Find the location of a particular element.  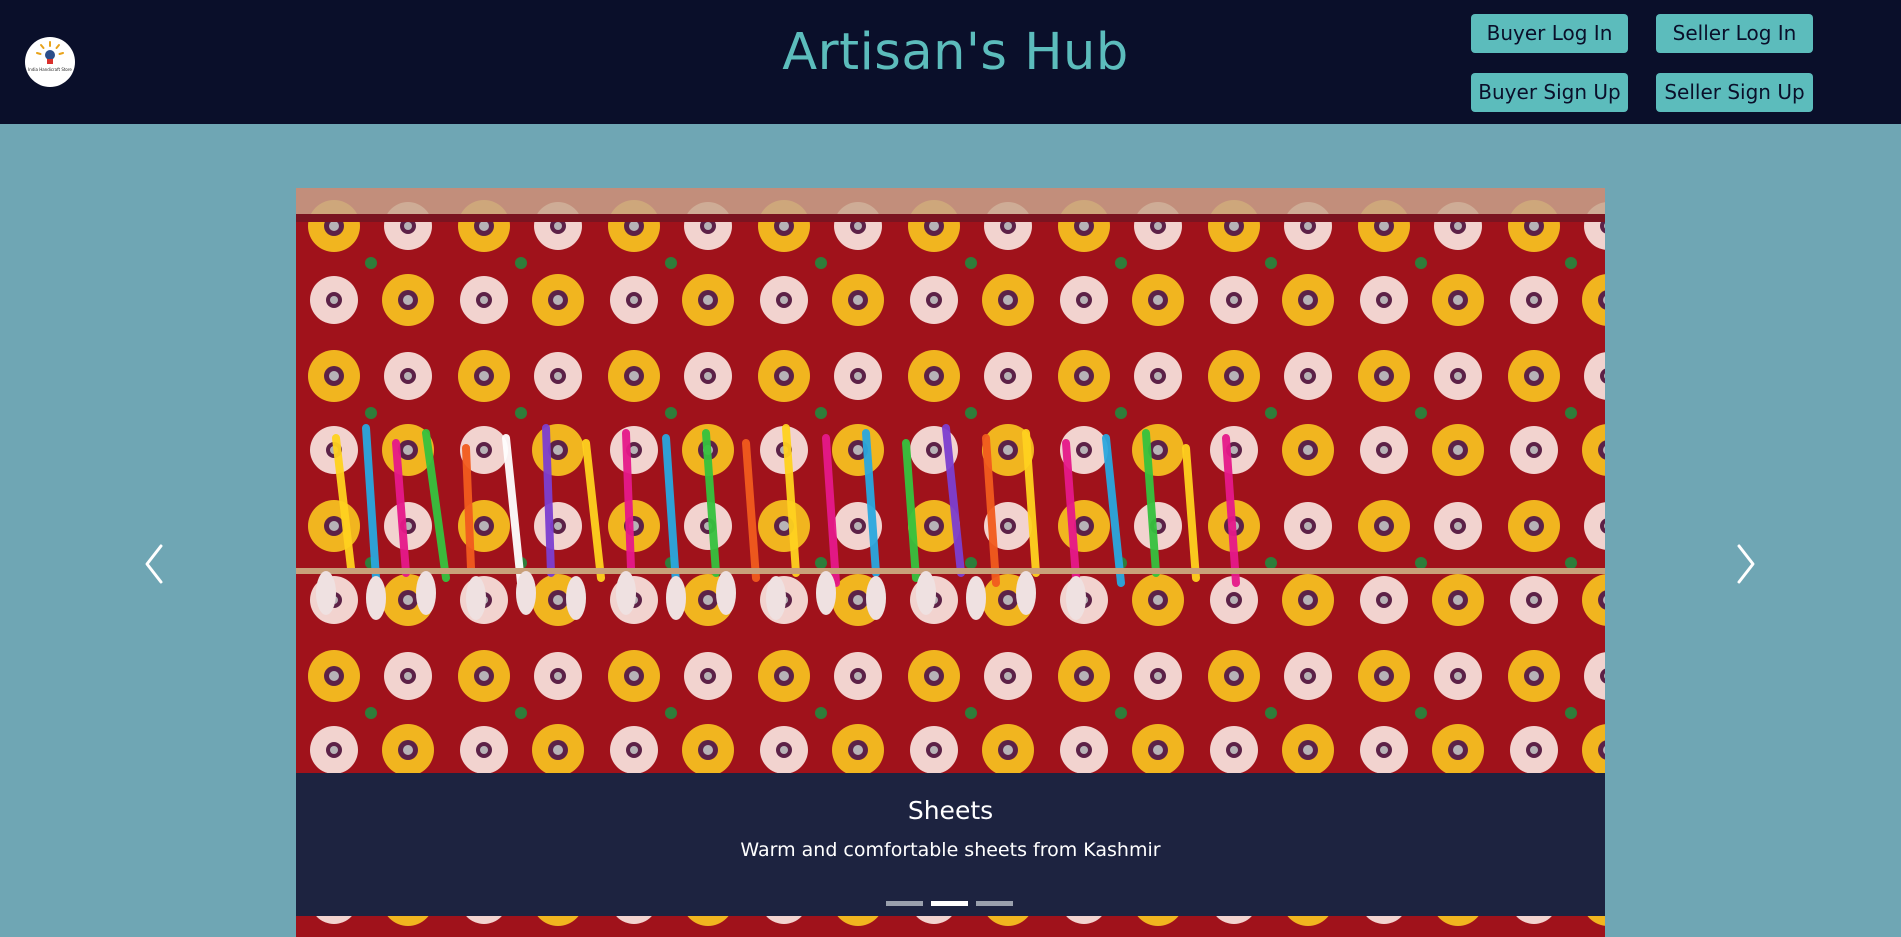

chevron-right-icon is located at coordinates (1746, 564).